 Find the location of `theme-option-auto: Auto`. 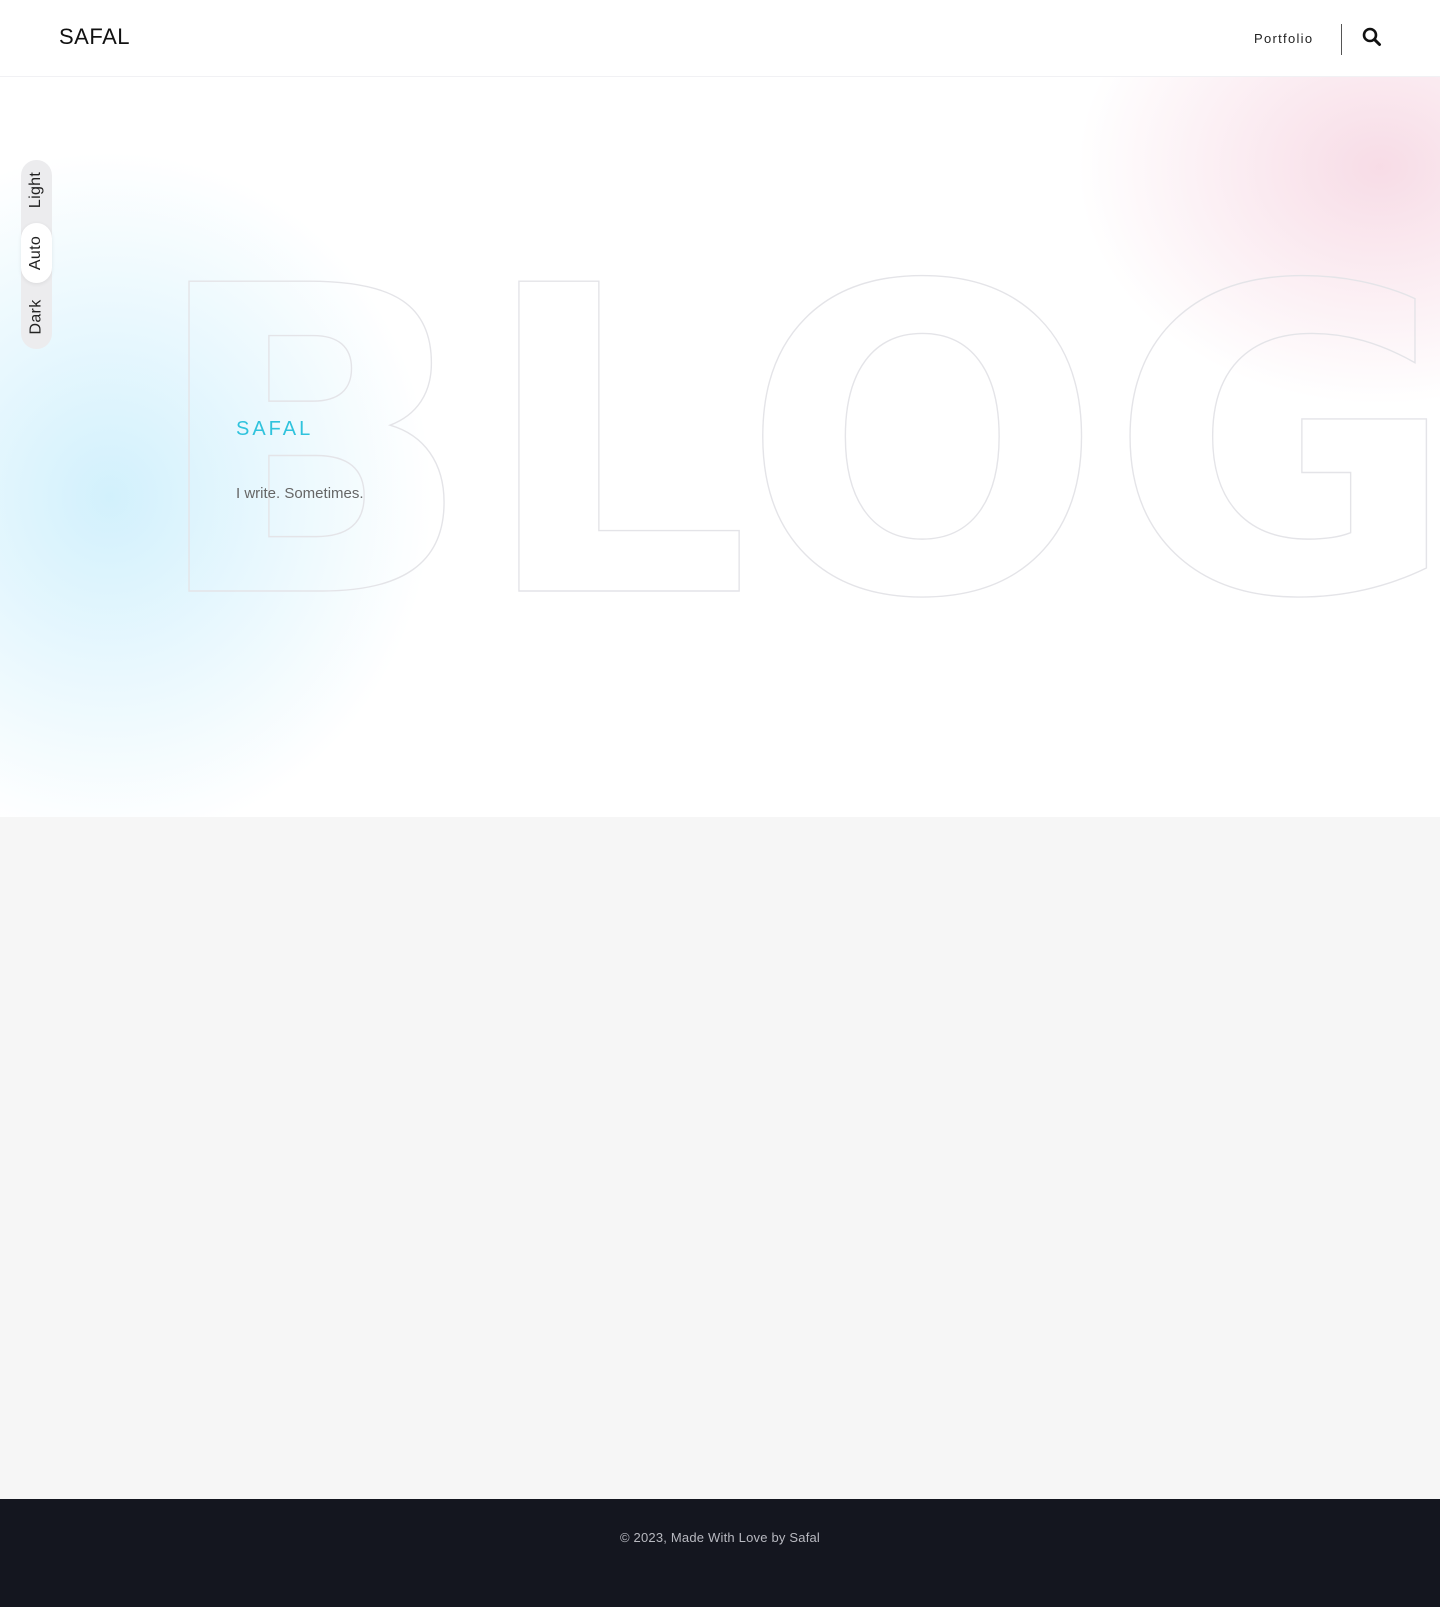

theme-option-auto: Auto is located at coordinates (36, 253).